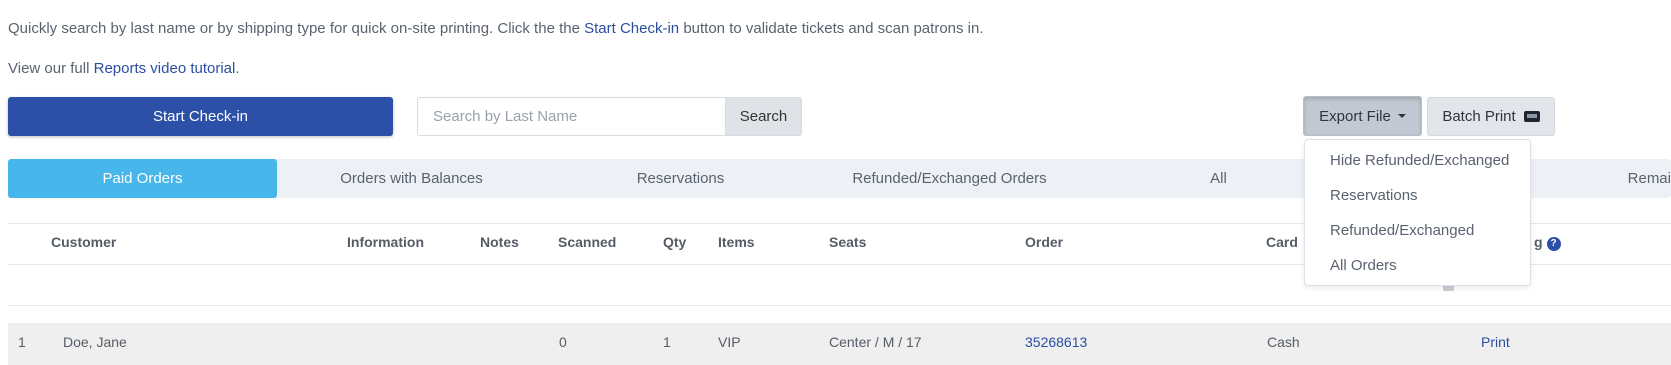 The height and width of the screenshot is (365, 1671). Describe the element at coordinates (1056, 342) in the screenshot. I see `row-order-link: 35268613` at that location.